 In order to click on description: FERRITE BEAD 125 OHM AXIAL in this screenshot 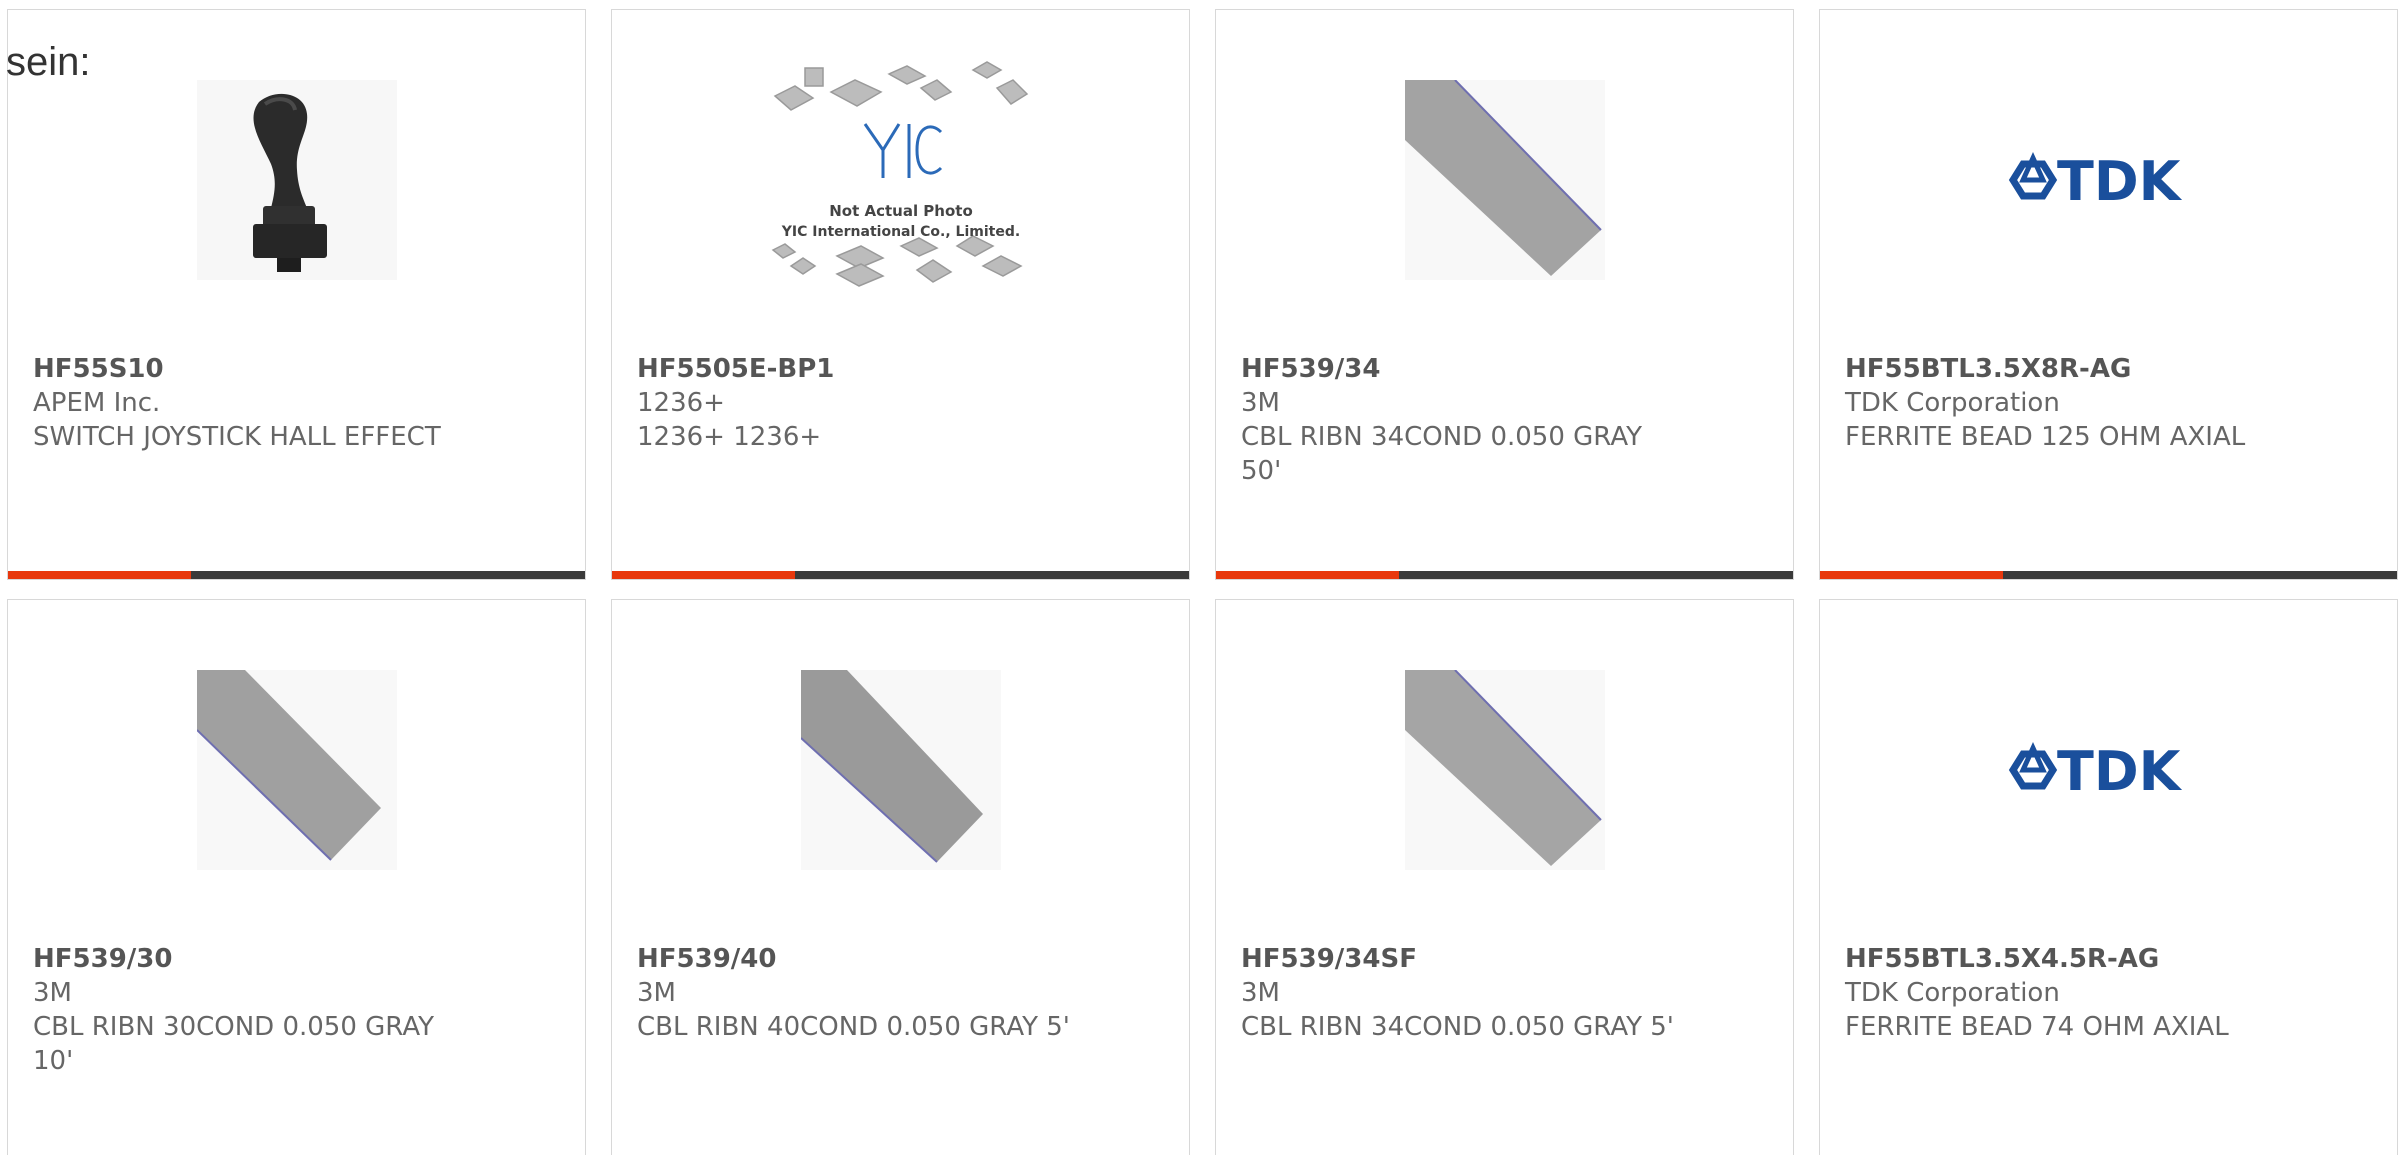, I will do `click(2045, 437)`.